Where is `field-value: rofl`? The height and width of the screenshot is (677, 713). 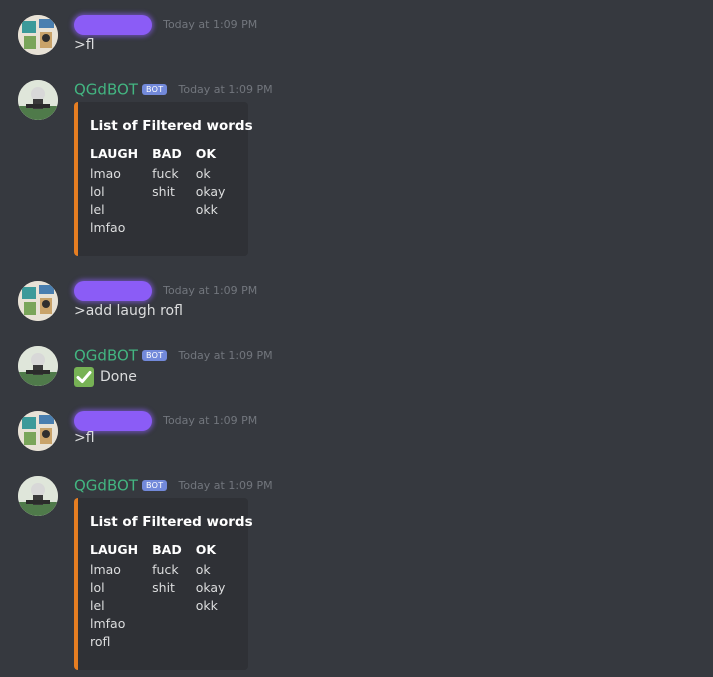
field-value: rofl is located at coordinates (100, 641).